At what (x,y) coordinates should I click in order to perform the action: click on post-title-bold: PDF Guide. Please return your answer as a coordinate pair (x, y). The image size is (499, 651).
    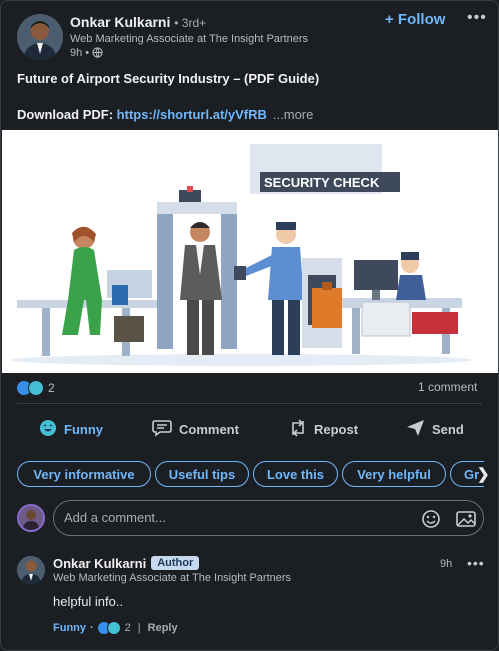
    Looking at the image, I should click on (281, 78).